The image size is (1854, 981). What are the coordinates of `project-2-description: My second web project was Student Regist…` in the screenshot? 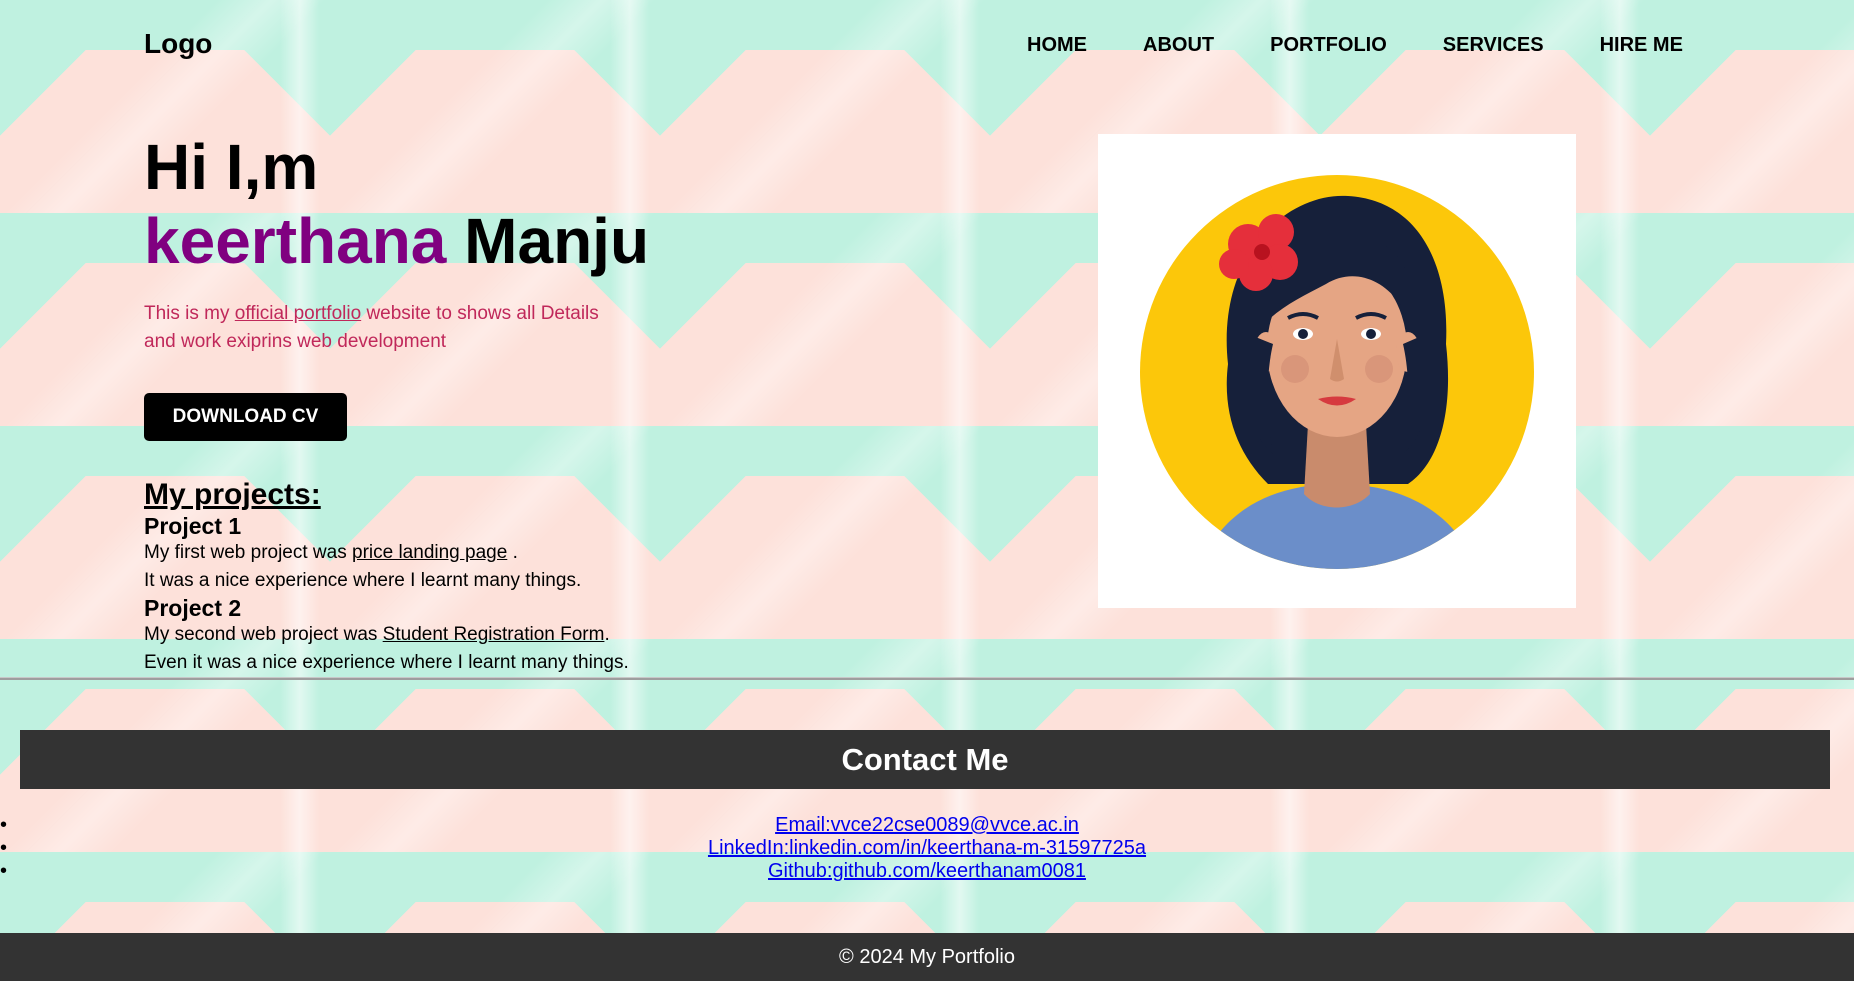 It's located at (494, 635).